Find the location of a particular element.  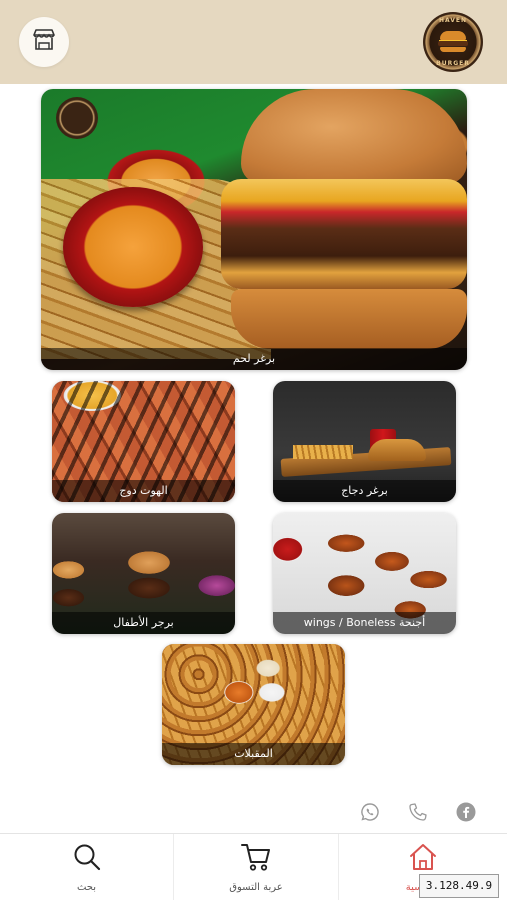

phone-link is located at coordinates (418, 814).